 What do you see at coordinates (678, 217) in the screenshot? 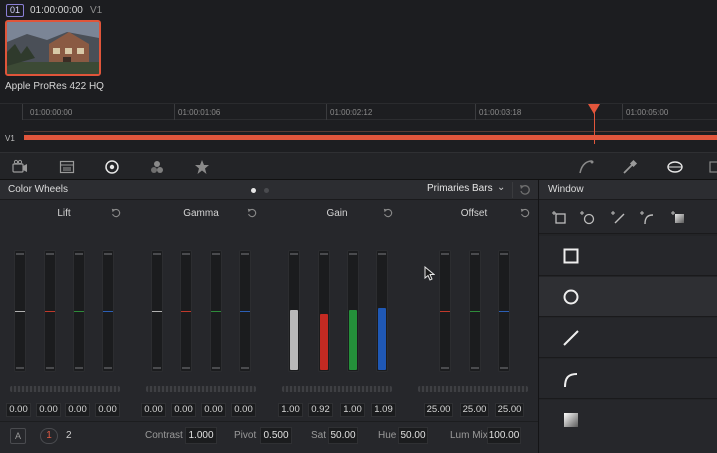
I see `add-gradient-icon` at bounding box center [678, 217].